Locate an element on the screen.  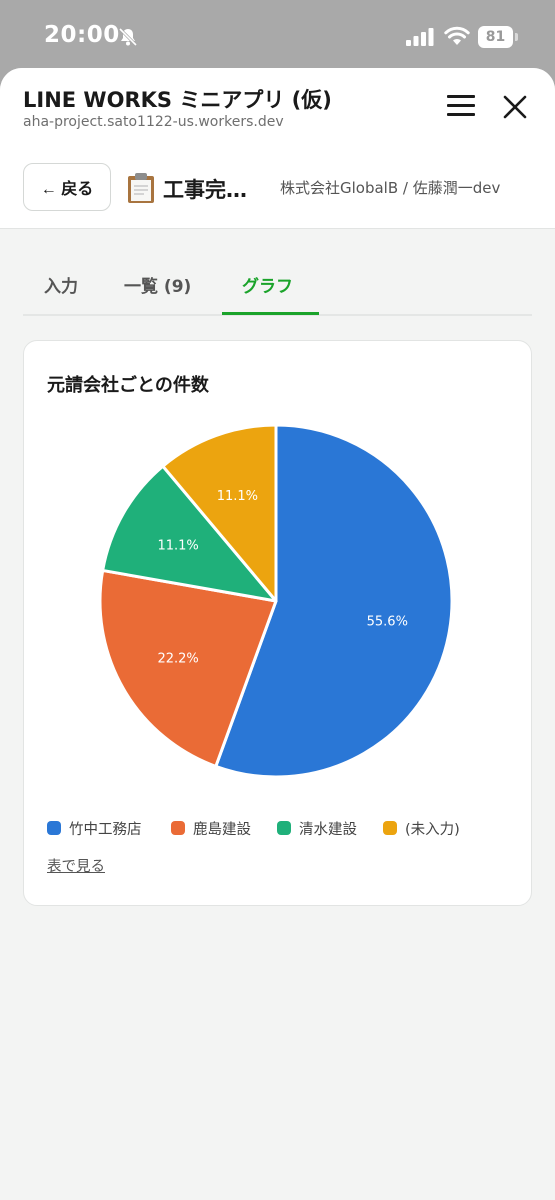
tab-list: 一覧 (9) is located at coordinates (157, 284).